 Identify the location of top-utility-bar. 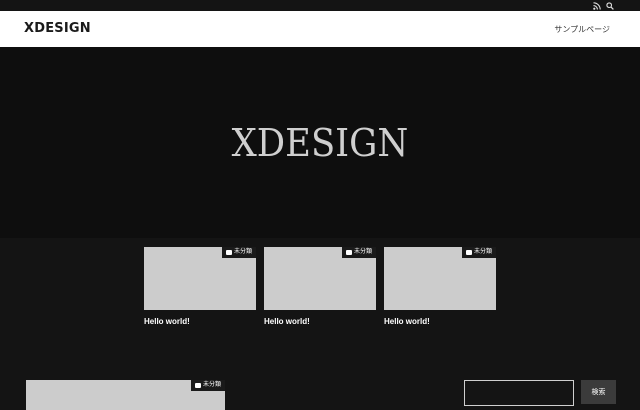
(320, 5).